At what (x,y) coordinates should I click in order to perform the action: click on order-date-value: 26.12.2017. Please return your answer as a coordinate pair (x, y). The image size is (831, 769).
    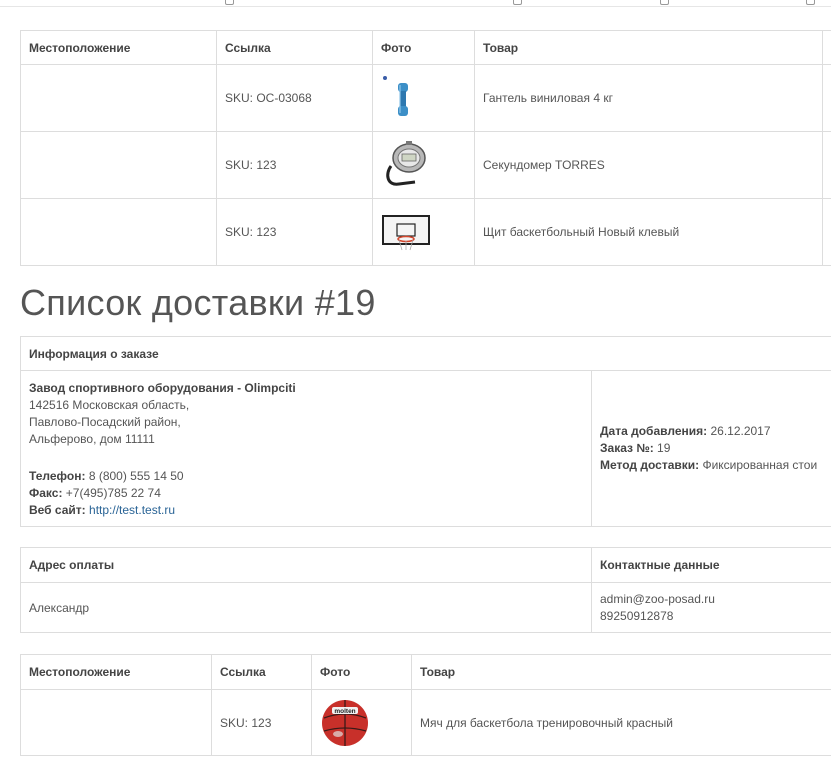
    Looking at the image, I should click on (740, 431).